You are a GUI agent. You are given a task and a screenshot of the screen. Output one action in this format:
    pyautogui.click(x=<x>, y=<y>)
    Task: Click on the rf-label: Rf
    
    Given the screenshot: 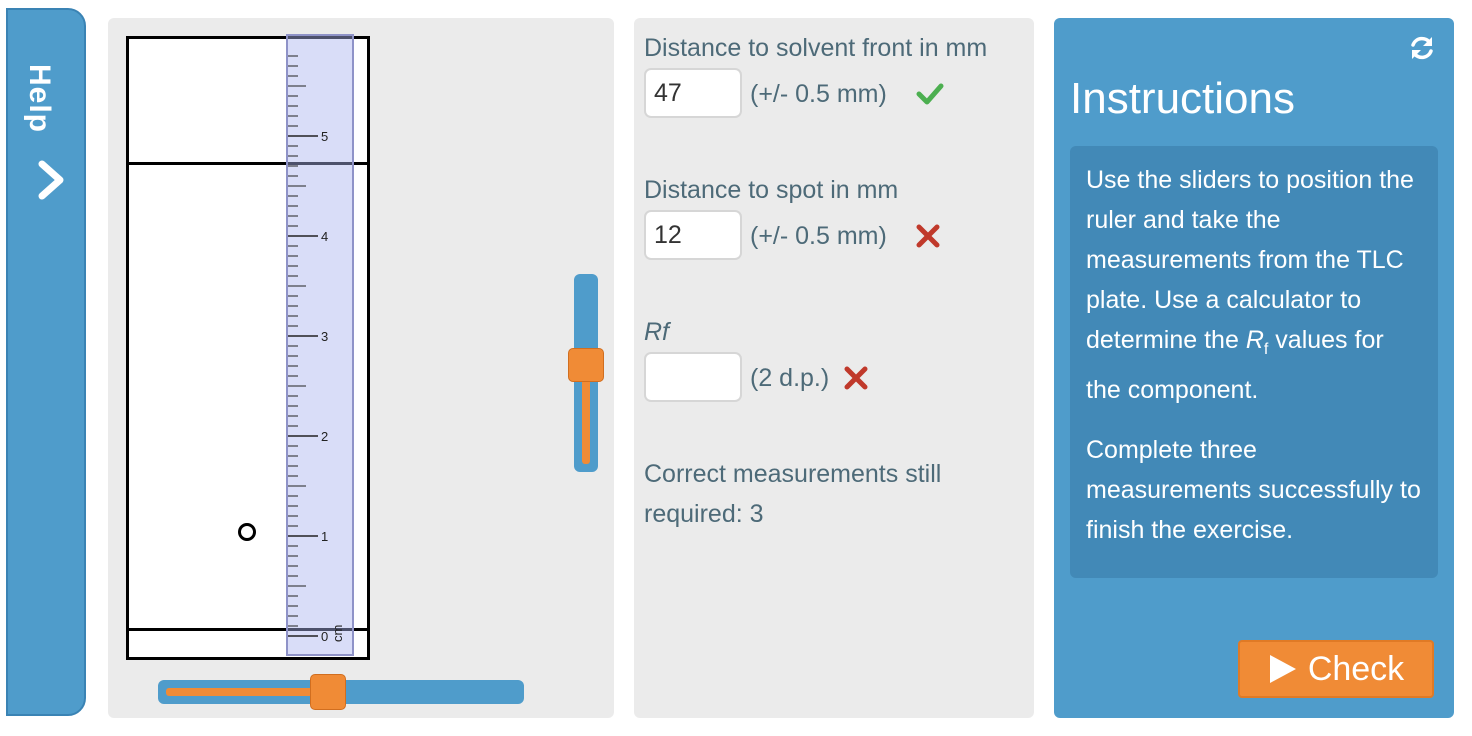 What is the action you would take?
    pyautogui.click(x=656, y=332)
    